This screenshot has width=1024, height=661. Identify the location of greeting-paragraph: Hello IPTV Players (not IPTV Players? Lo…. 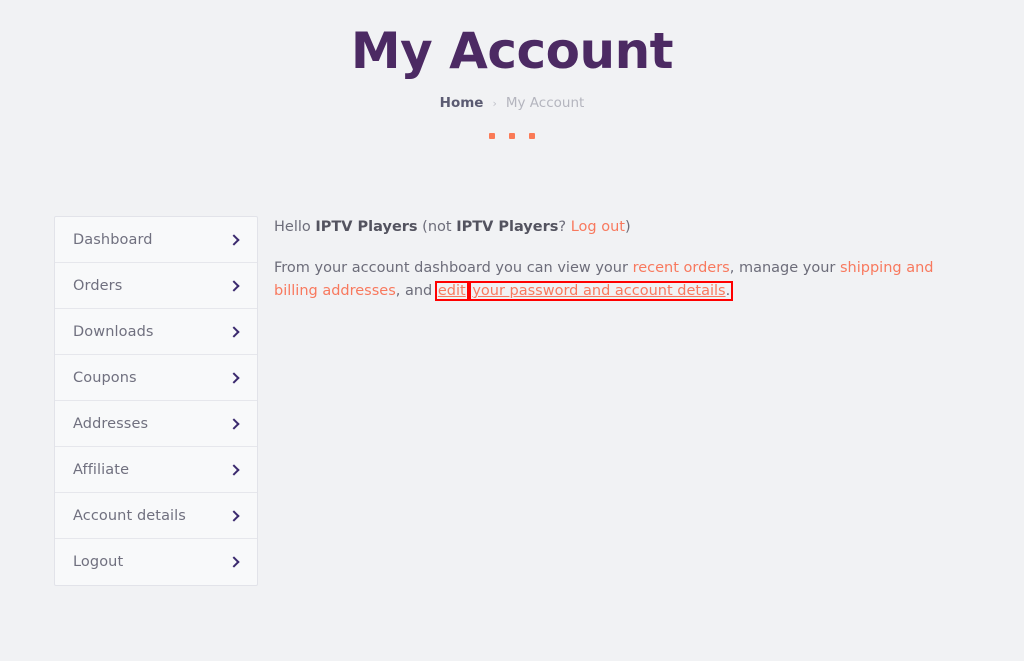
(601, 227).